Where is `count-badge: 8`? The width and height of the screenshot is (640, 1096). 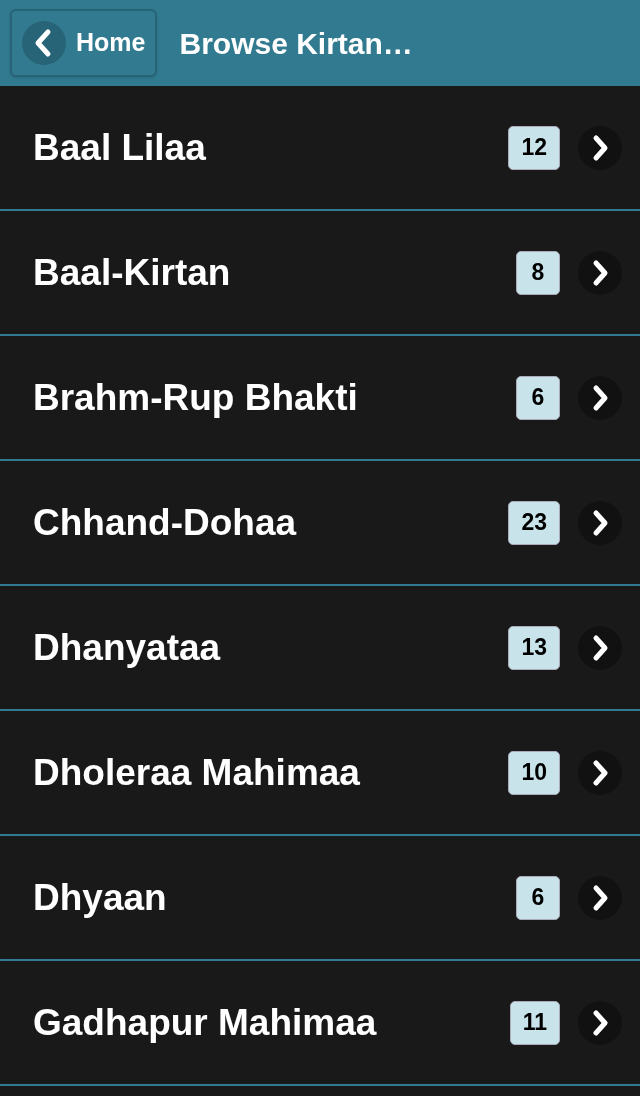
count-badge: 8 is located at coordinates (538, 272).